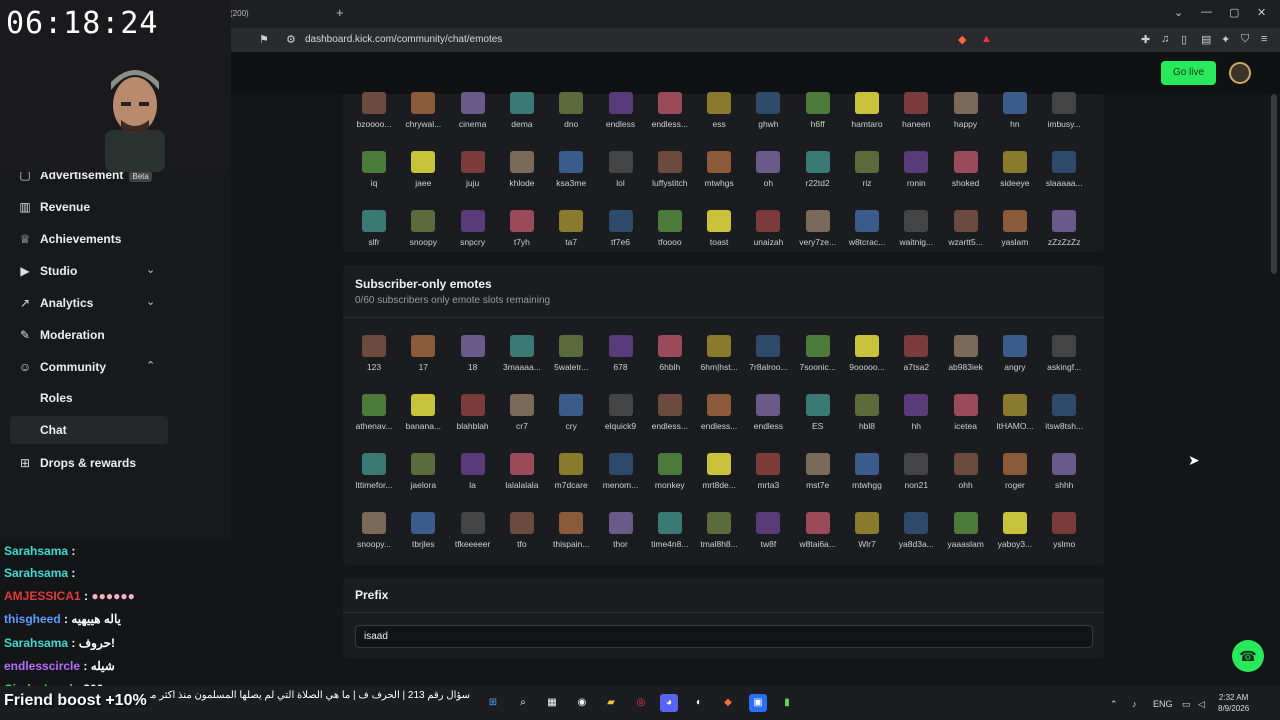  Describe the element at coordinates (818, 180) in the screenshot. I see `emote-tile: r22td2` at that location.